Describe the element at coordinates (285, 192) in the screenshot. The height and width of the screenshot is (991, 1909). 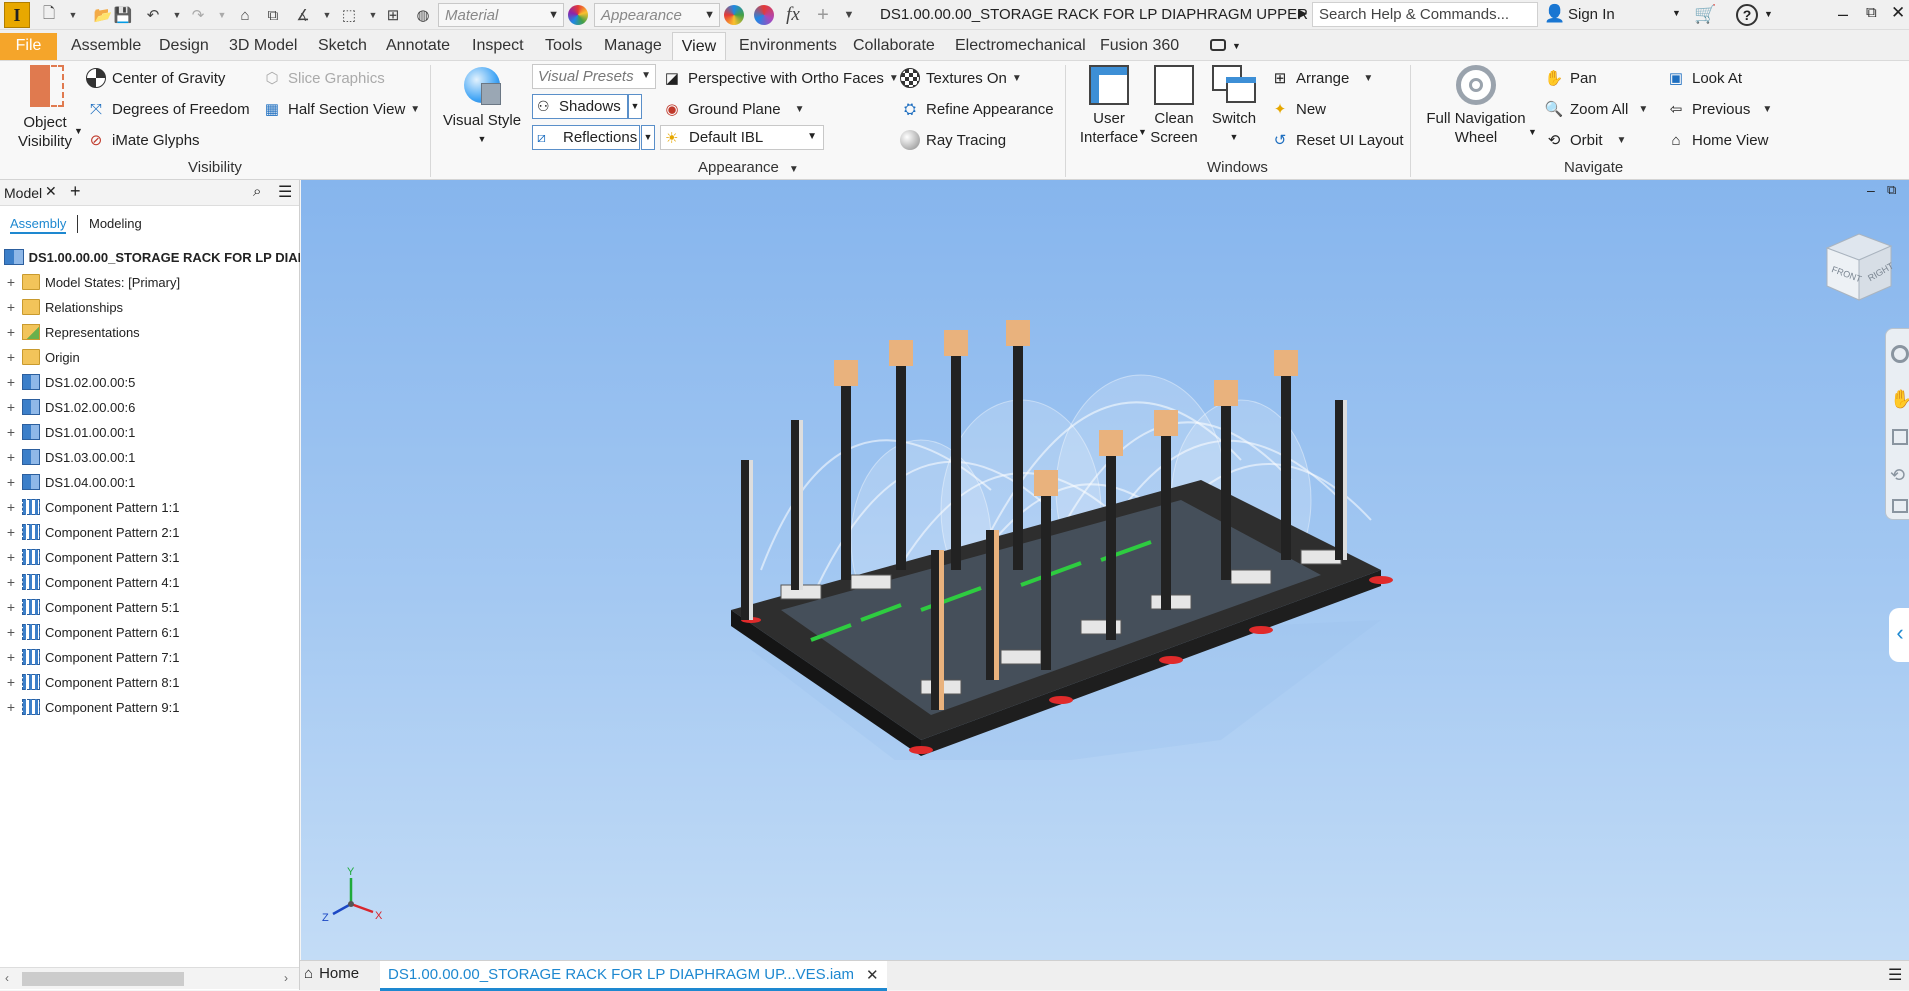
I see `hamburger-menu-icon: ☰` at that location.